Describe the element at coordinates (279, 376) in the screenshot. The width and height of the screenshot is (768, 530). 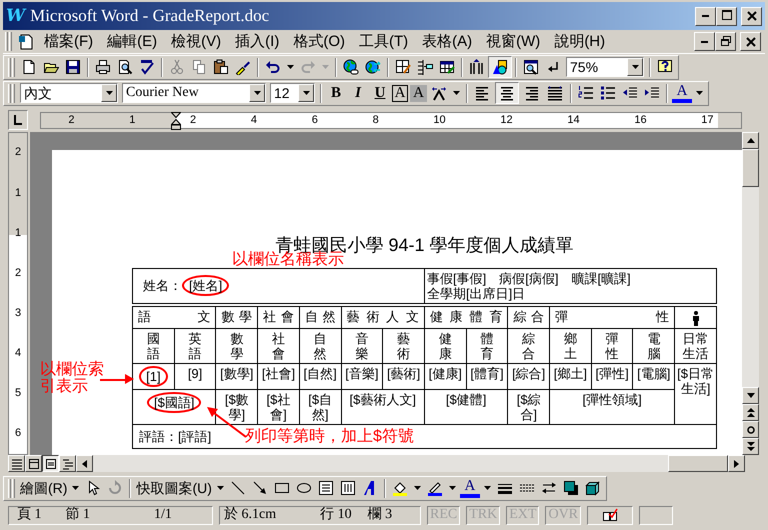
I see `table-cell: [社會]` at that location.